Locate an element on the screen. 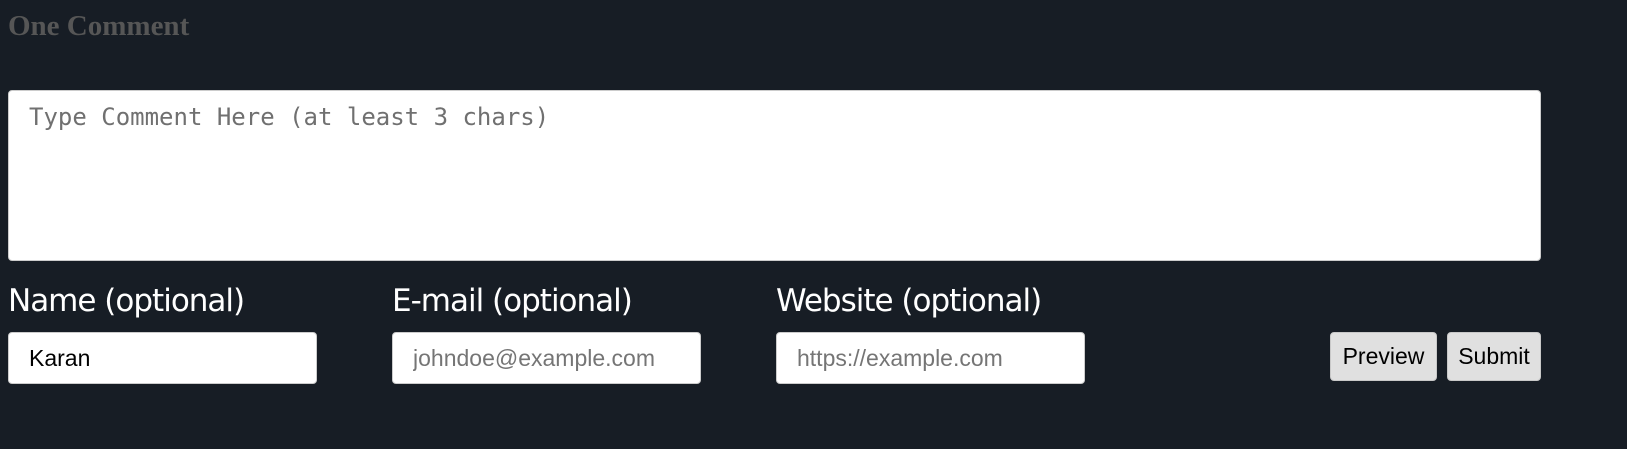  submit-button: Submit is located at coordinates (1494, 356).